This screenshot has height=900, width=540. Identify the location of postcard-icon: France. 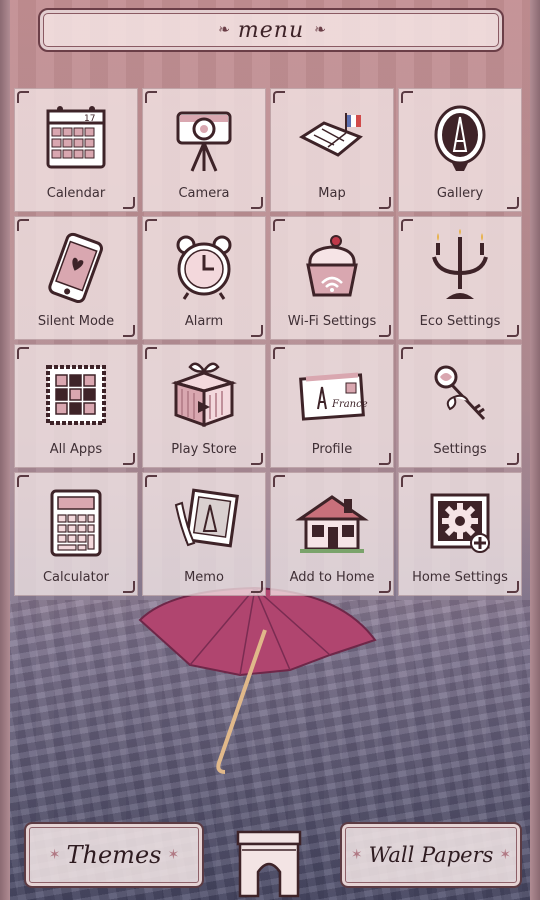
(333, 396).